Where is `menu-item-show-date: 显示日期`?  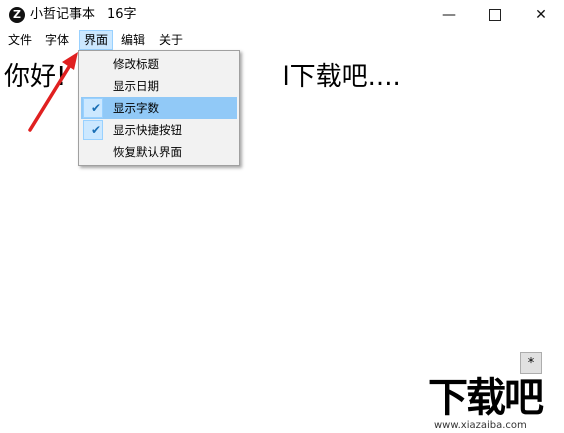
menu-item-show-date: 显示日期 is located at coordinates (159, 86).